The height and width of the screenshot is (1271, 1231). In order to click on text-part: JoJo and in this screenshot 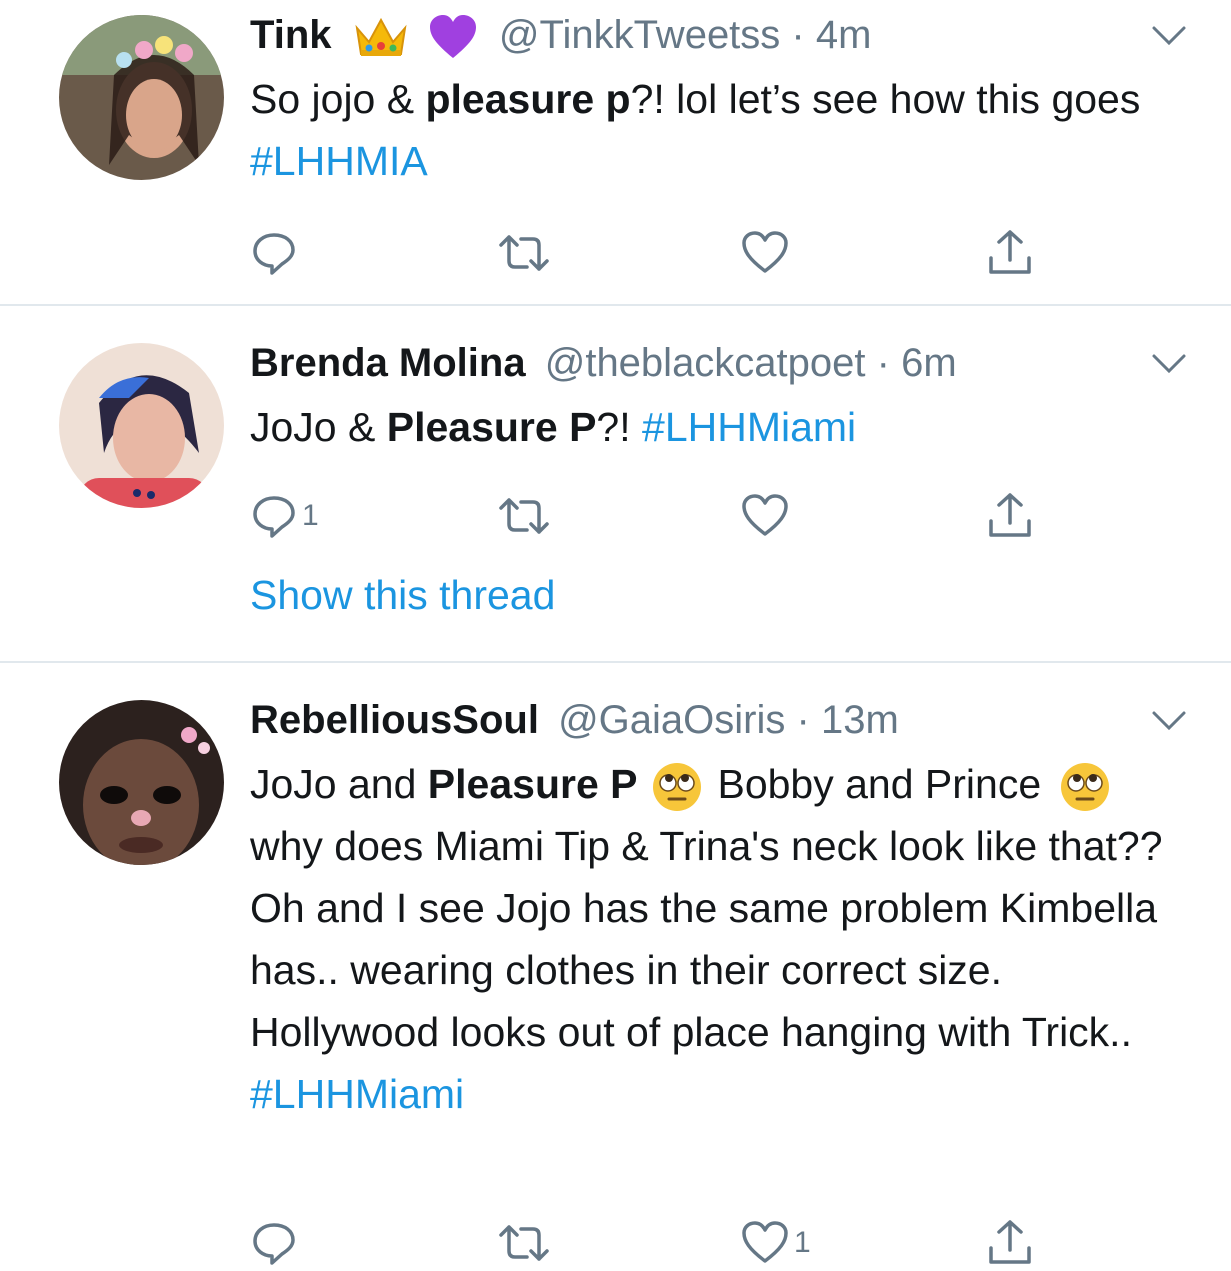, I will do `click(339, 784)`.